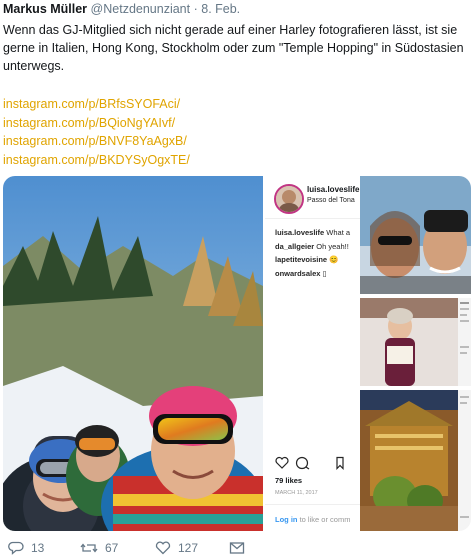 The height and width of the screenshot is (560, 474). What do you see at coordinates (313, 519) in the screenshot?
I see `instagram-login-prompt: Log in to like or comm` at bounding box center [313, 519].